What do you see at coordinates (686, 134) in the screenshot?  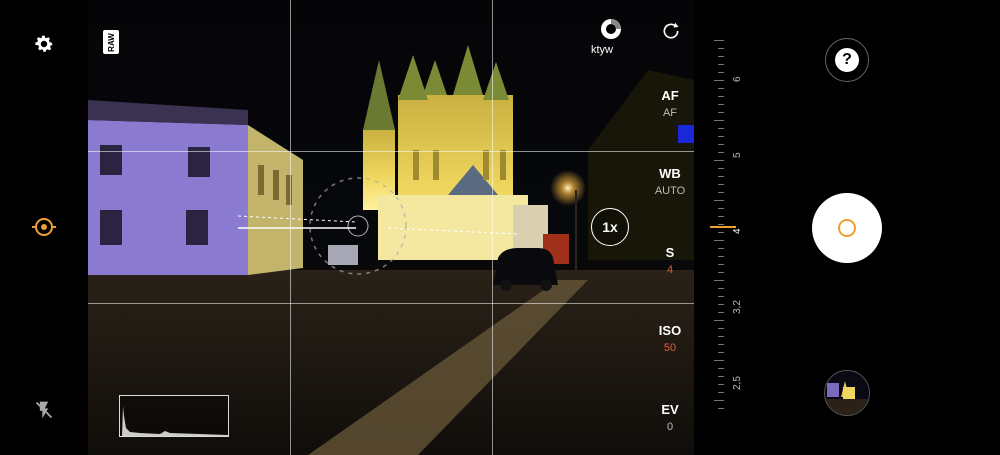 I see `color-chip` at bounding box center [686, 134].